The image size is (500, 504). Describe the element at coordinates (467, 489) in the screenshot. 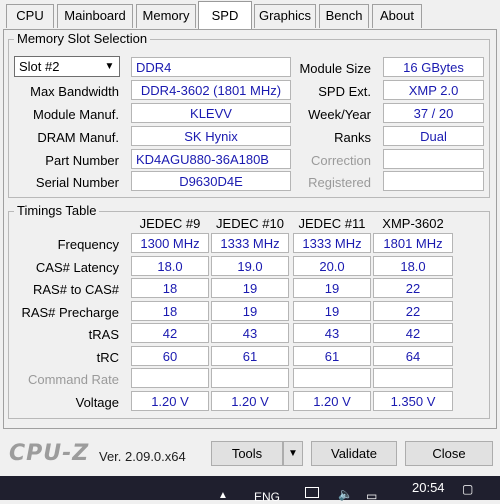

I see `notification-icon: ▢` at that location.